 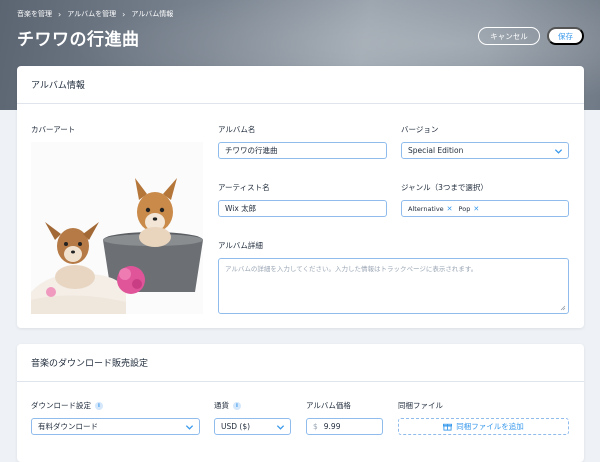 What do you see at coordinates (315, 426) in the screenshot?
I see `price-currency-symbol: $` at bounding box center [315, 426].